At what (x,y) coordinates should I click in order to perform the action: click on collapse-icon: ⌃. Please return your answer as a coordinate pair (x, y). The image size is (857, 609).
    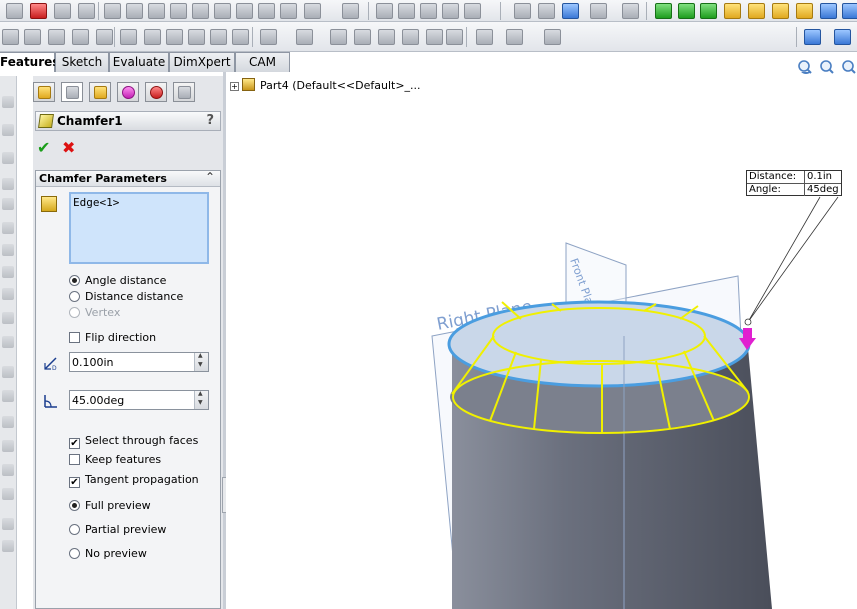
    Looking at the image, I should click on (210, 177).